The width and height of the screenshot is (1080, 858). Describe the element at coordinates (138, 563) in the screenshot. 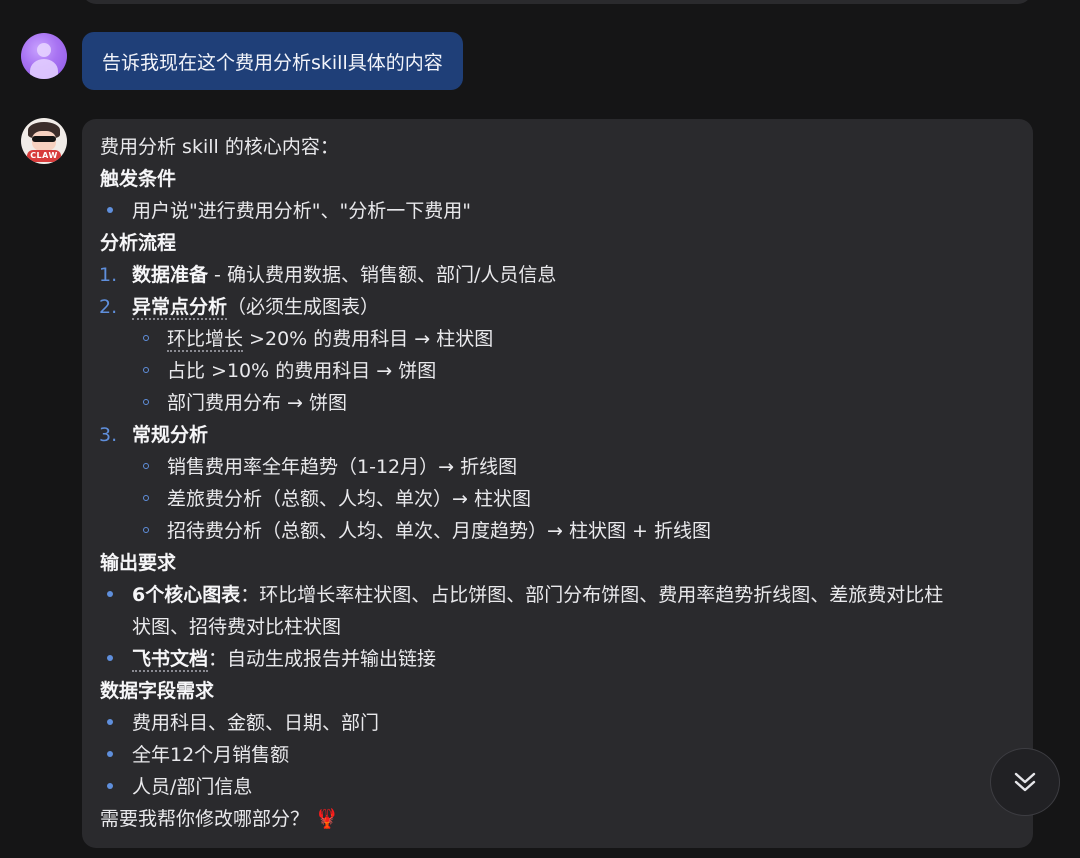

I see `section-title-output: 输出要求` at that location.